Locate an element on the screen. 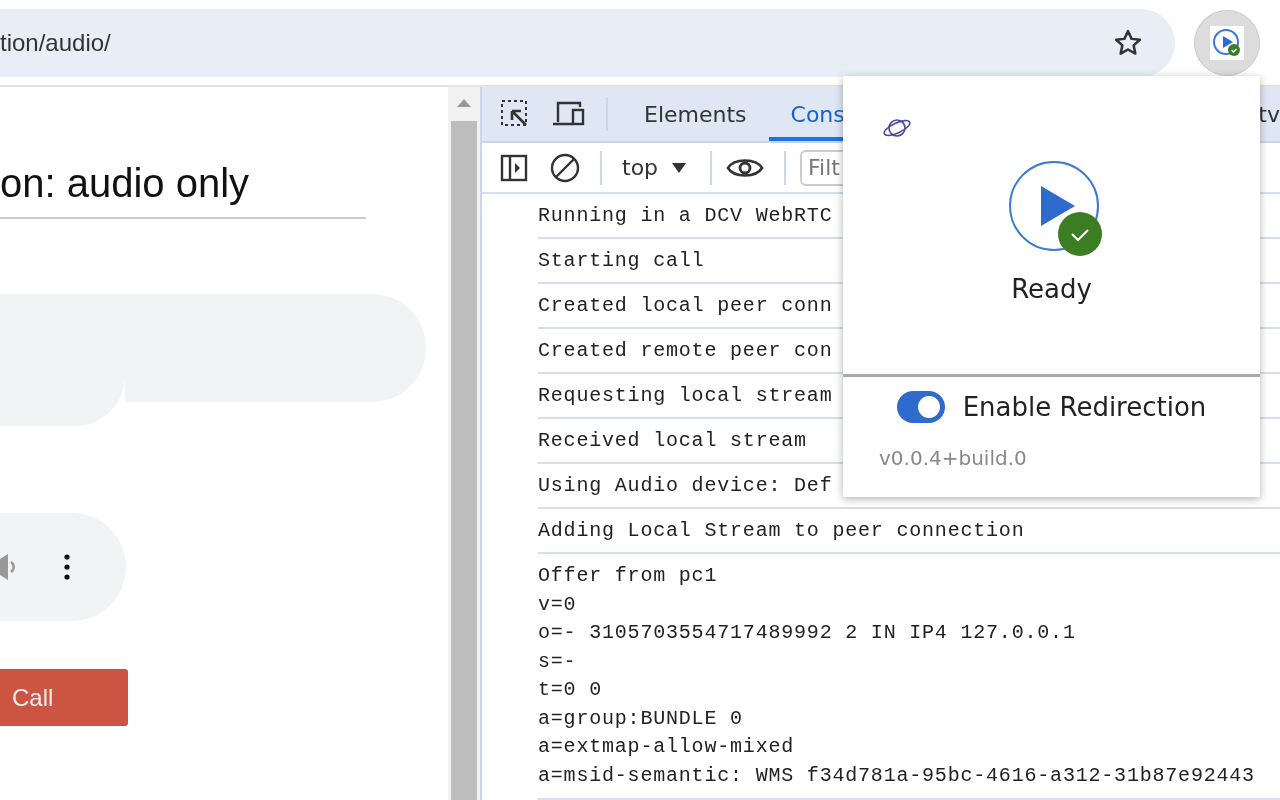  devtools-tab: tv is located at coordinates (1269, 114).